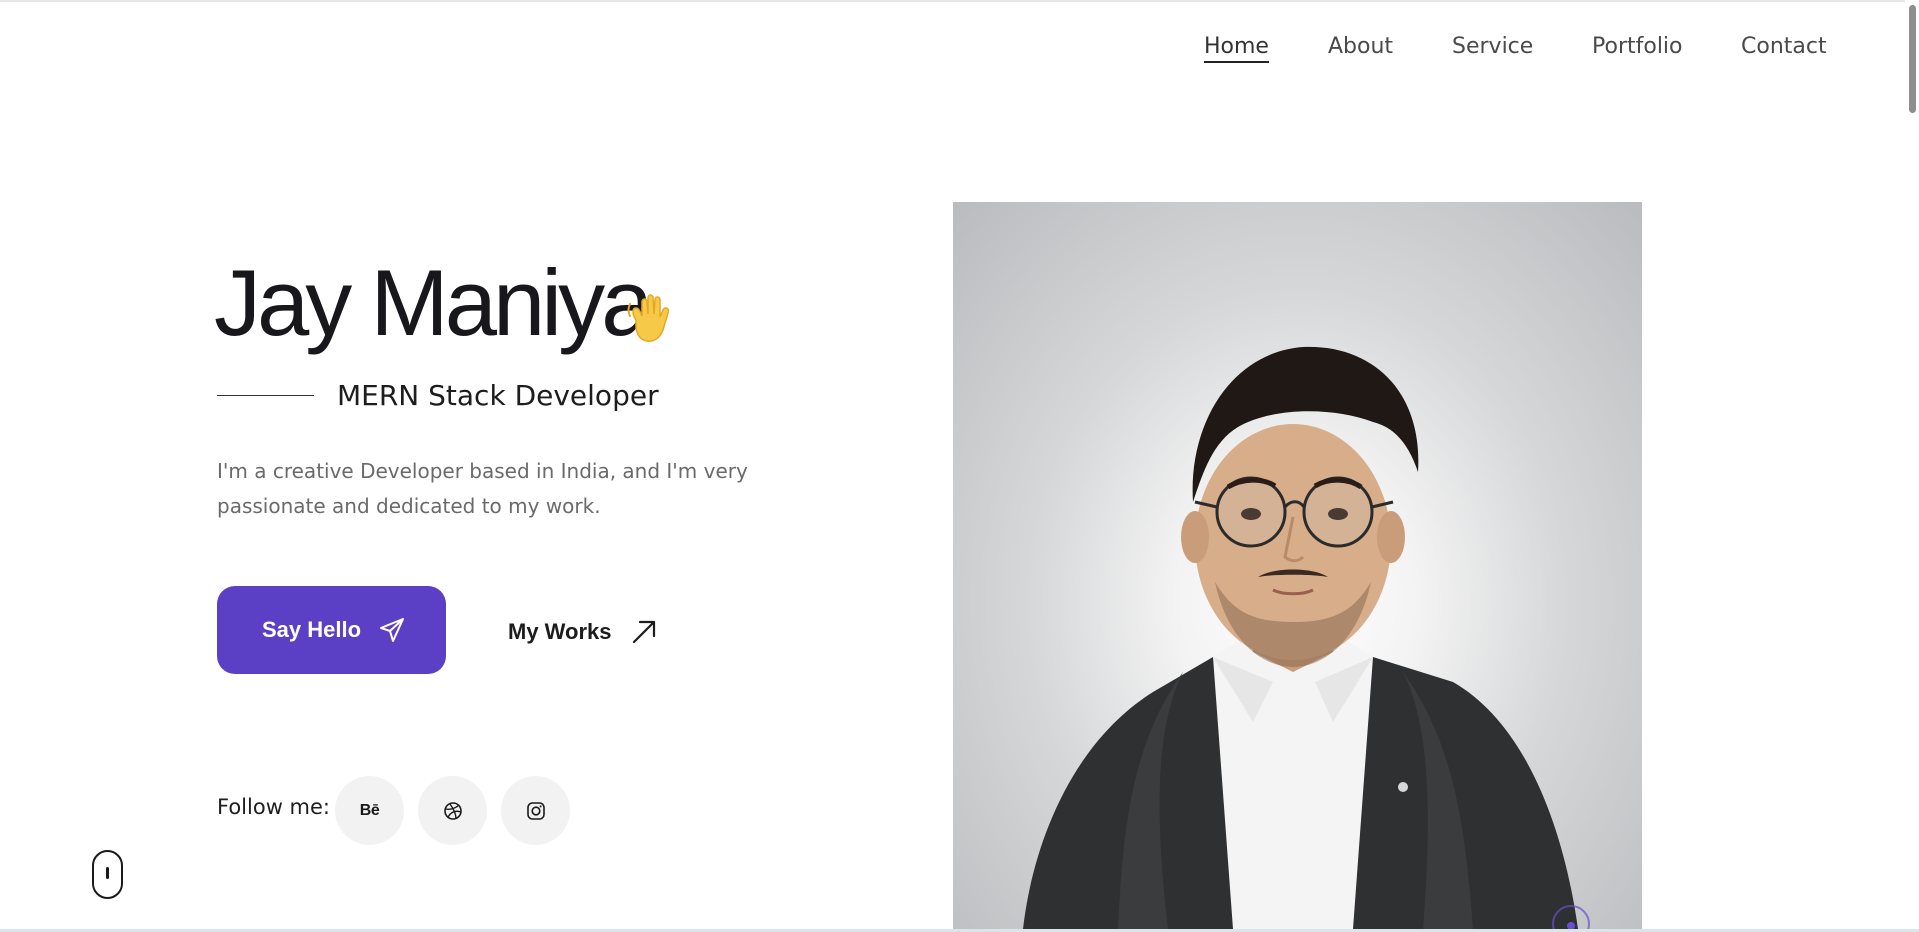 The image size is (1919, 932). Describe the element at coordinates (959, 1) in the screenshot. I see `top-border` at that location.